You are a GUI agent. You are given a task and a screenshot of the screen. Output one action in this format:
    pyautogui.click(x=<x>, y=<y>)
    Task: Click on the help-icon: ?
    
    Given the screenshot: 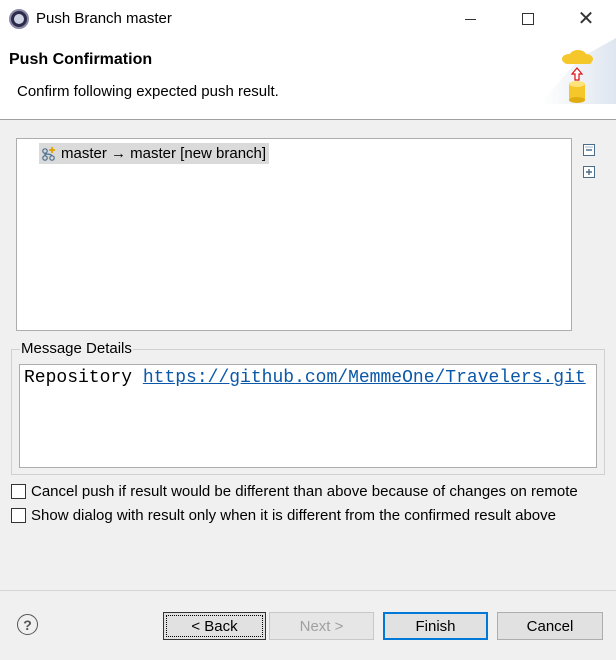 What is the action you would take?
    pyautogui.click(x=27, y=624)
    